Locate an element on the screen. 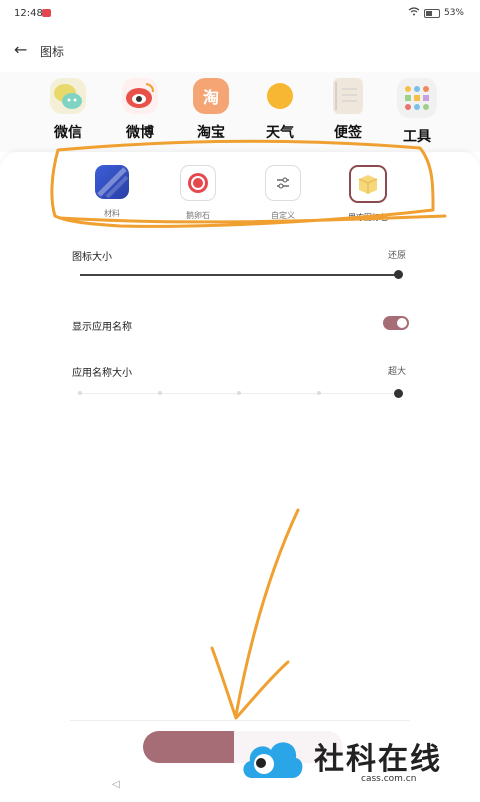 This screenshot has height=802, width=480. jelly-pack-icon is located at coordinates (368, 184).